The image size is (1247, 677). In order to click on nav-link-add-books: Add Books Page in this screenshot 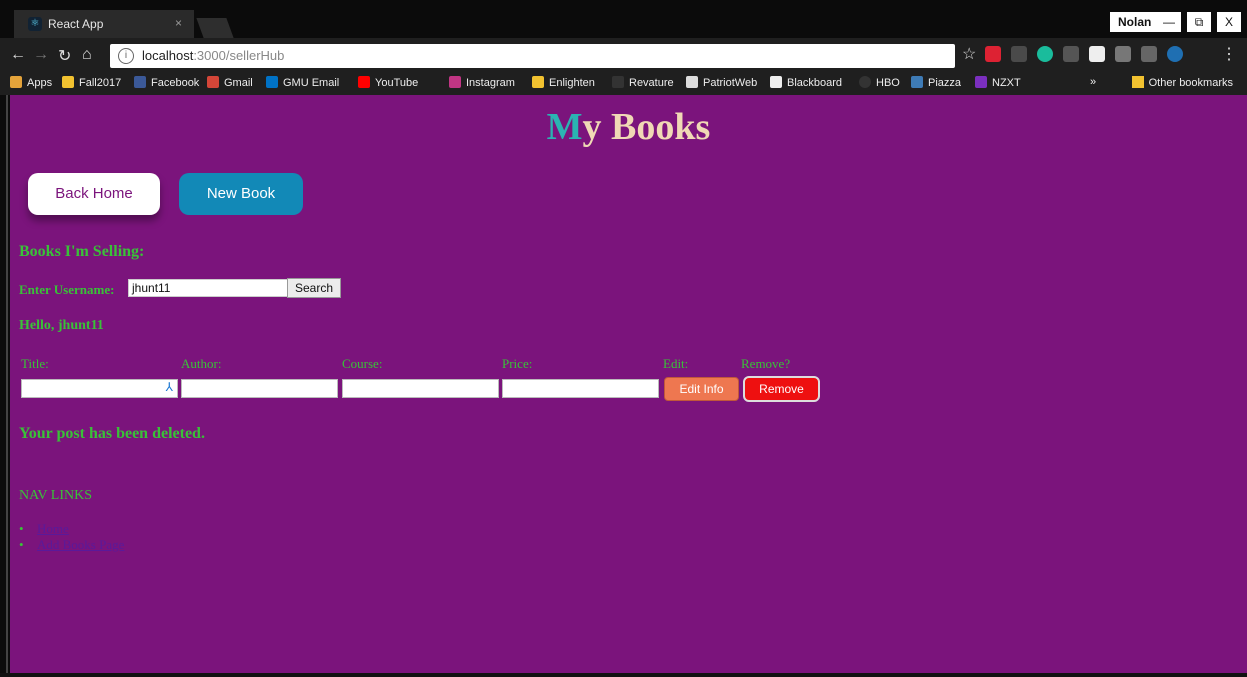, I will do `click(80, 544)`.